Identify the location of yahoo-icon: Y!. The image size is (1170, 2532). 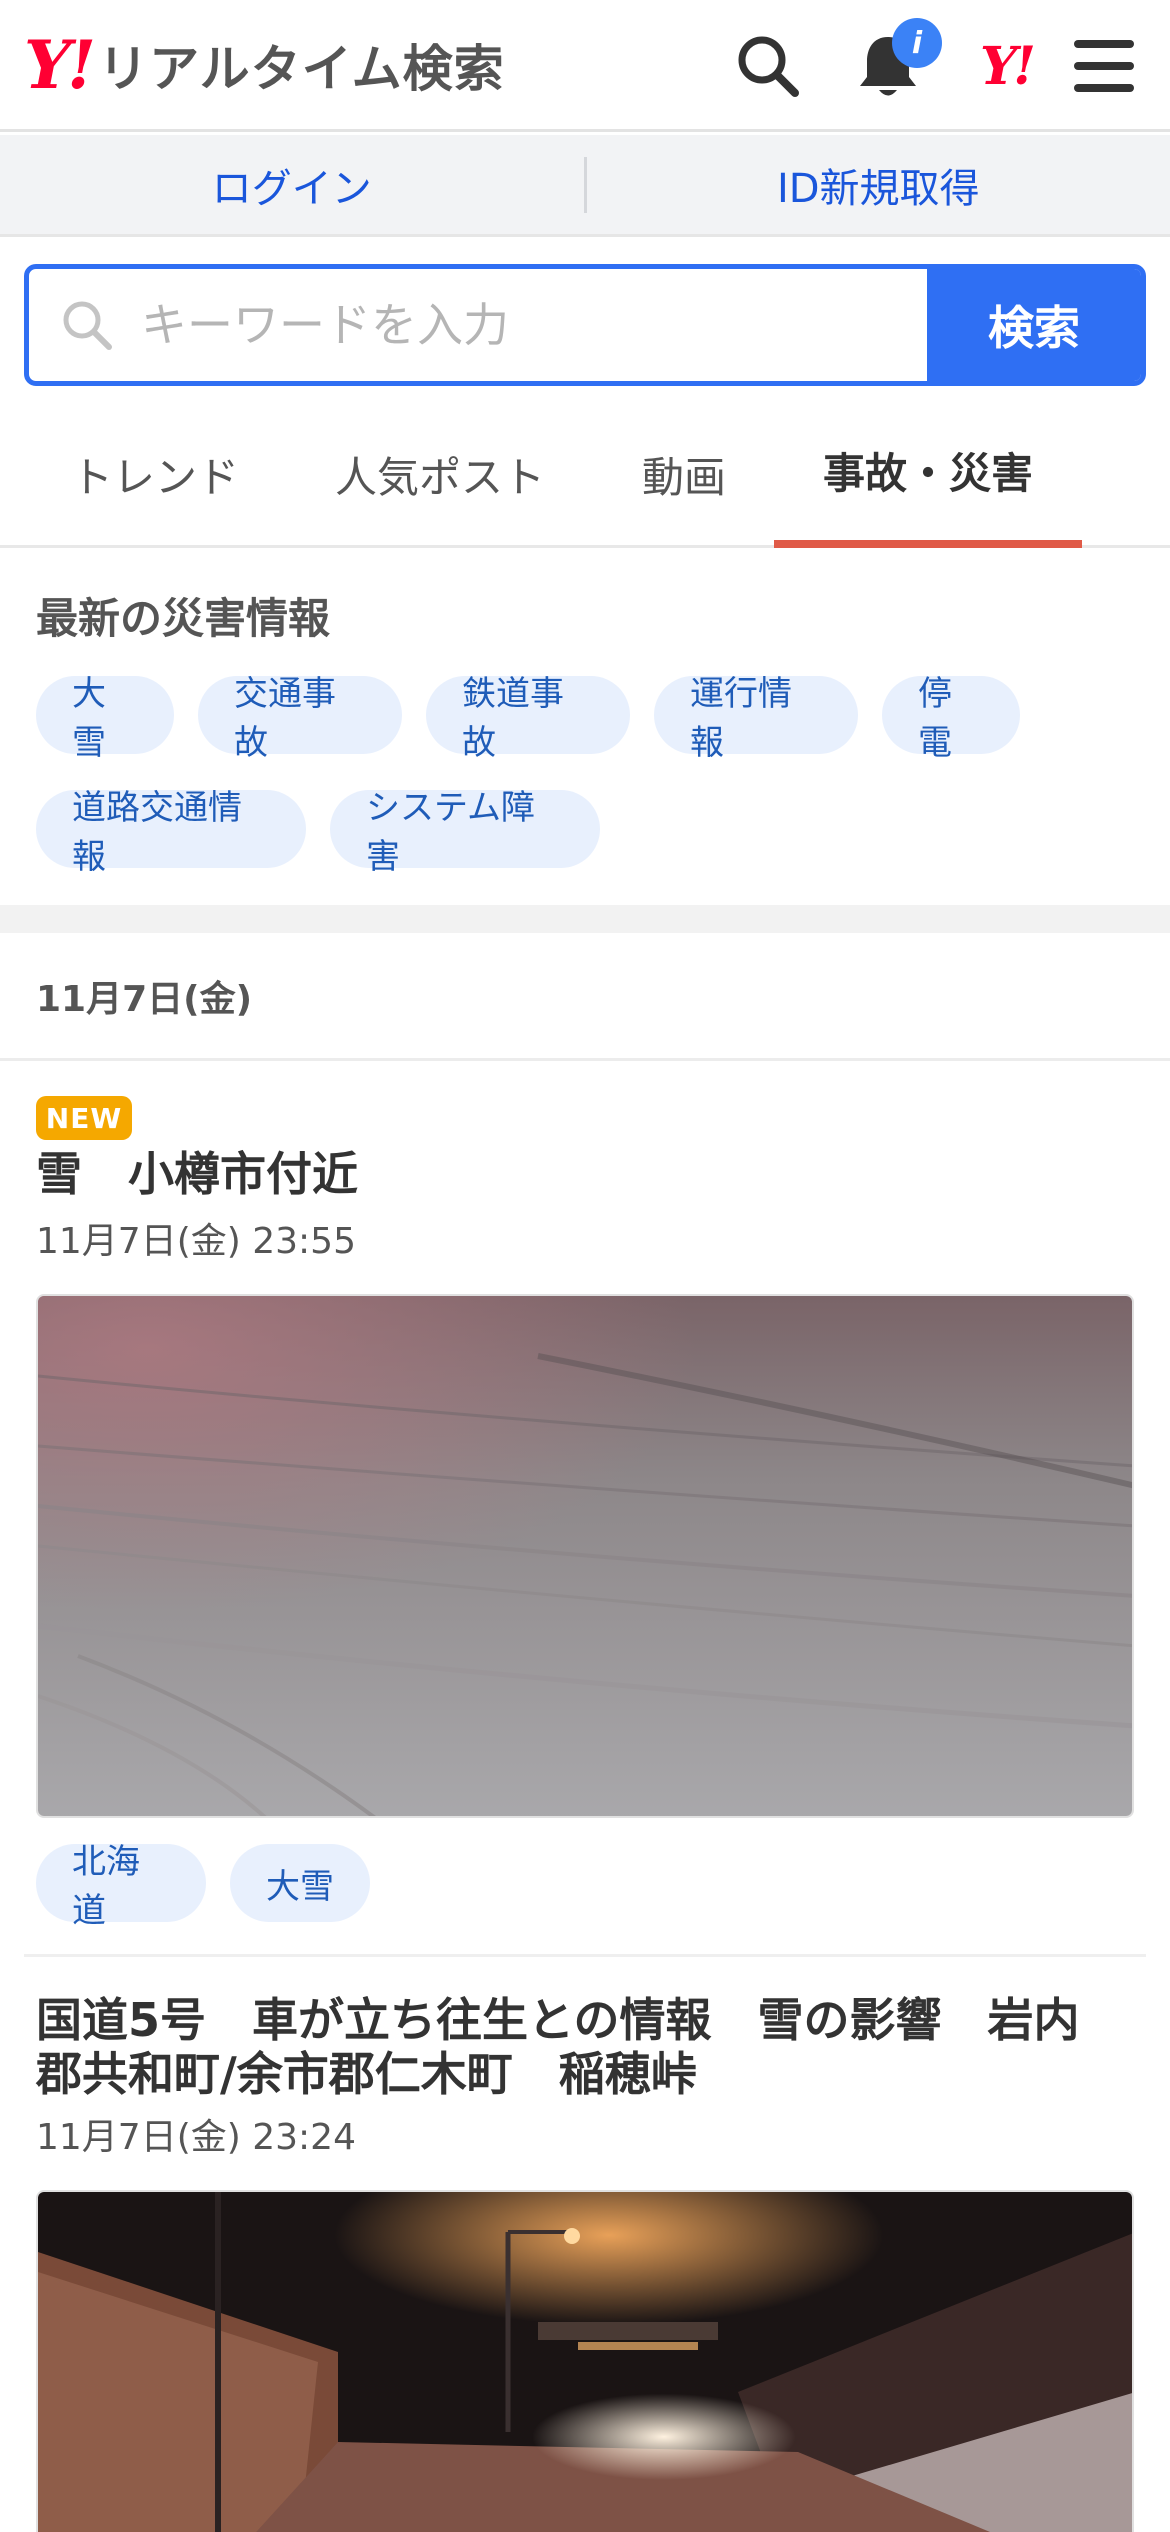
(1008, 66).